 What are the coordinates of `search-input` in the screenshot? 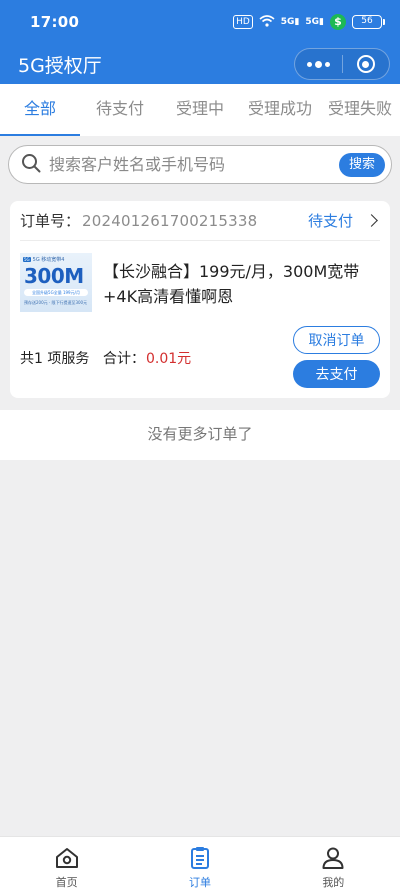 It's located at (194, 164).